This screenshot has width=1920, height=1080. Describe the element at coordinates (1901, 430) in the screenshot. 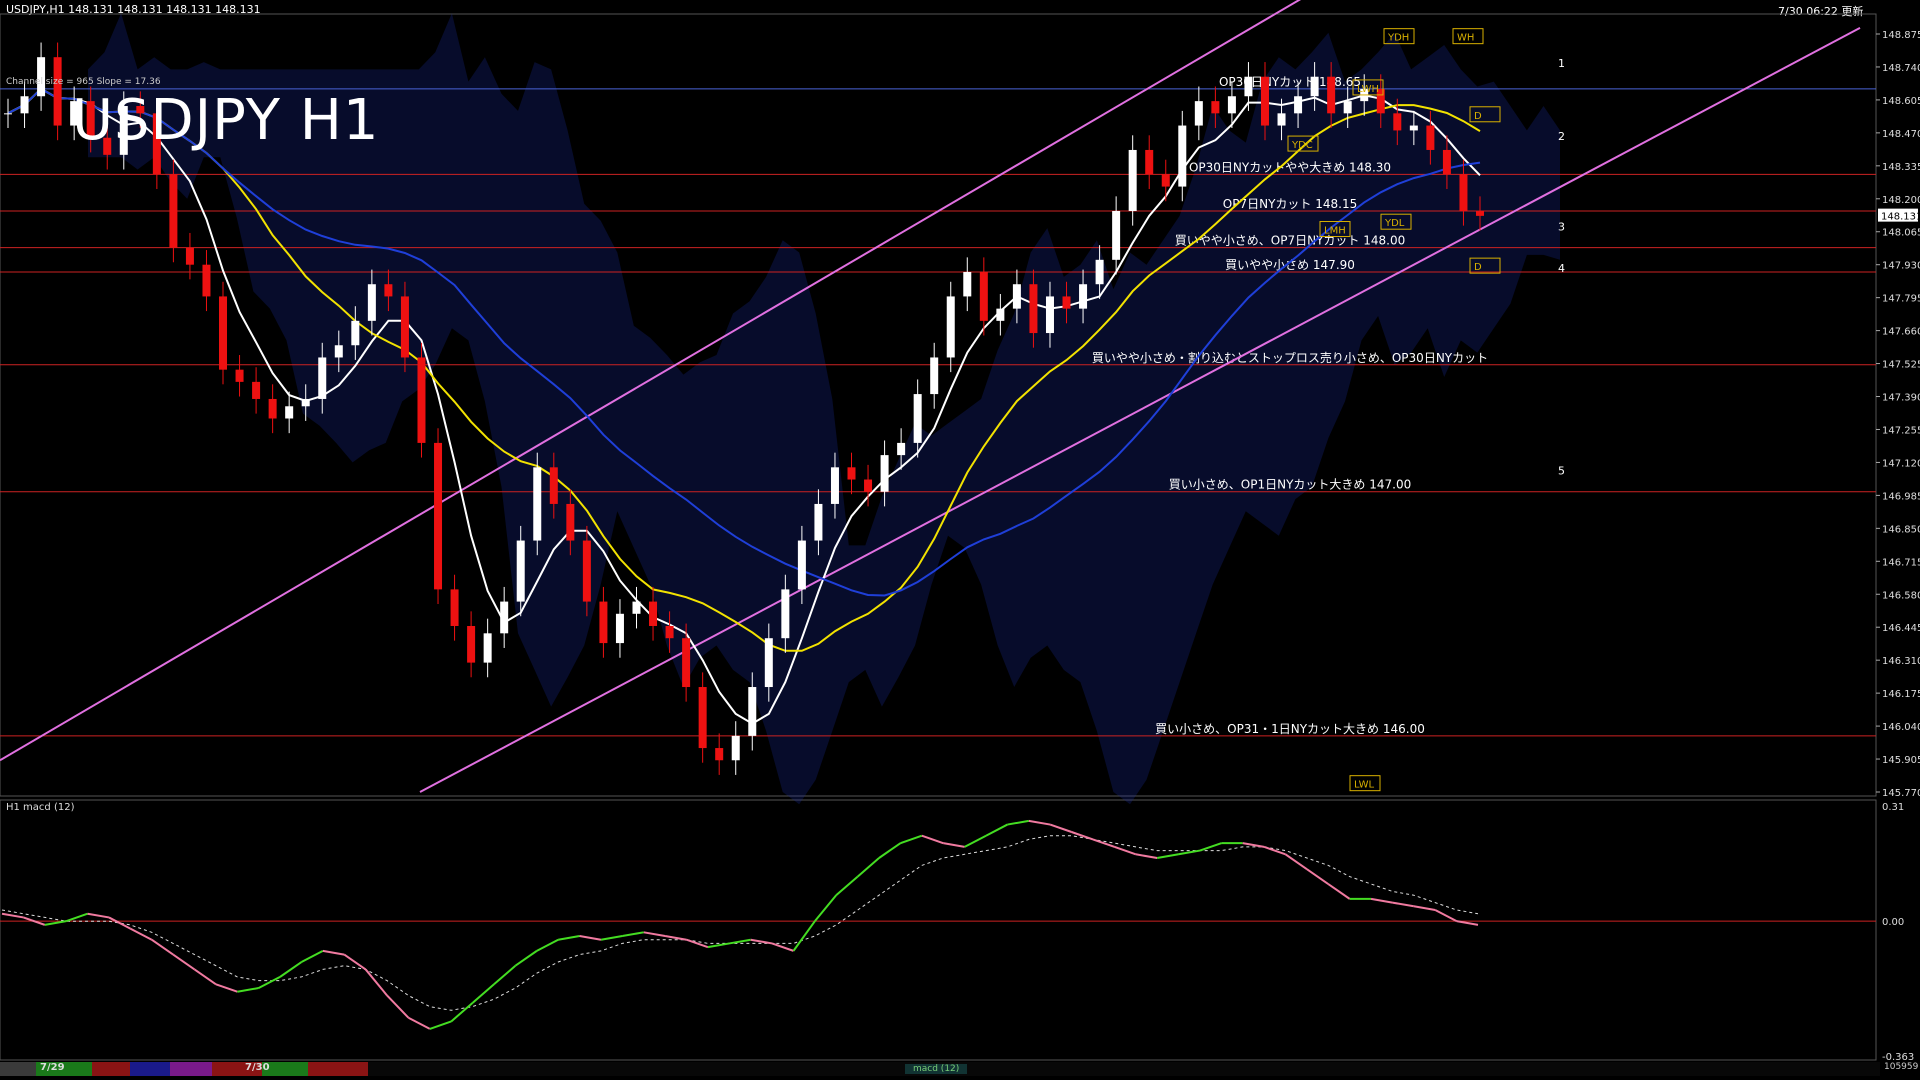

I see `price-tick-label: 147.255` at that location.